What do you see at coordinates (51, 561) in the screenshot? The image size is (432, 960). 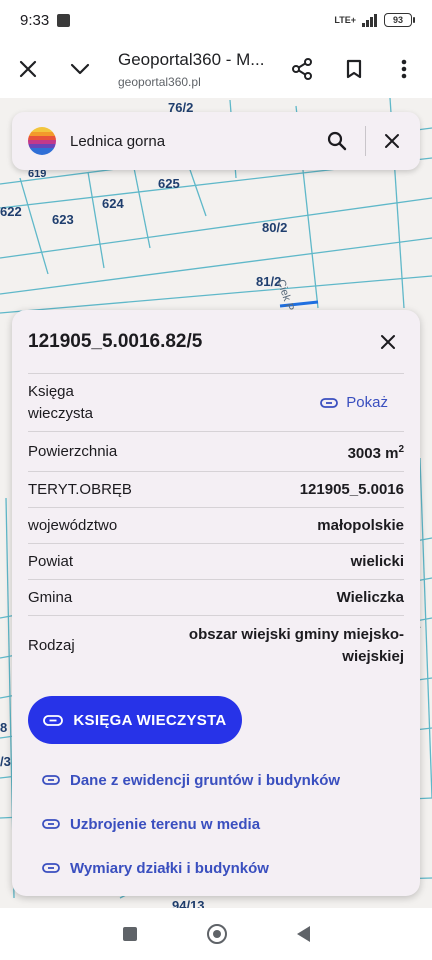 I see `row-label: Powiat` at bounding box center [51, 561].